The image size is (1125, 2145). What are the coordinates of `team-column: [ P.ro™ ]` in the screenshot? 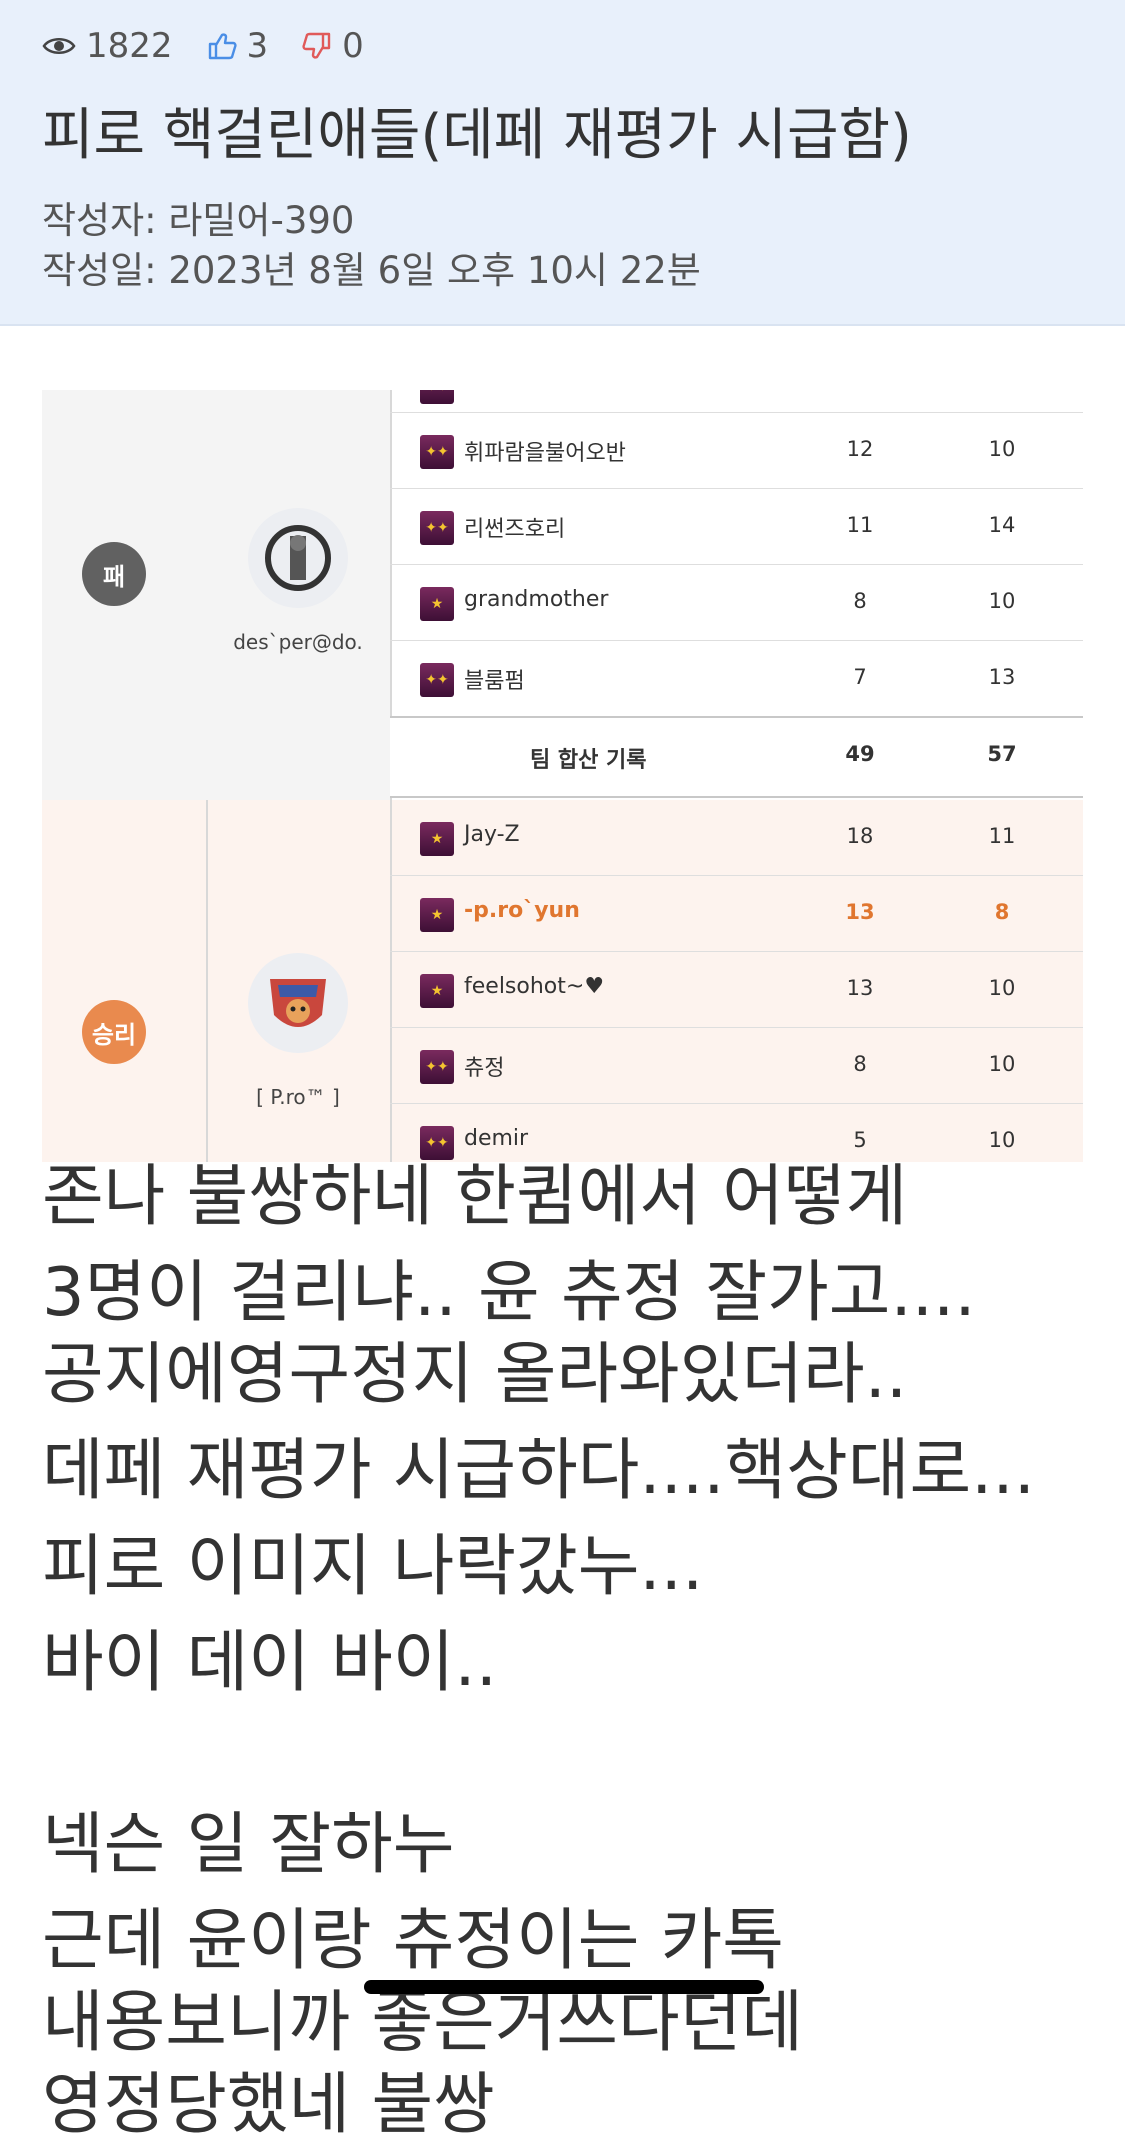 It's located at (299, 981).